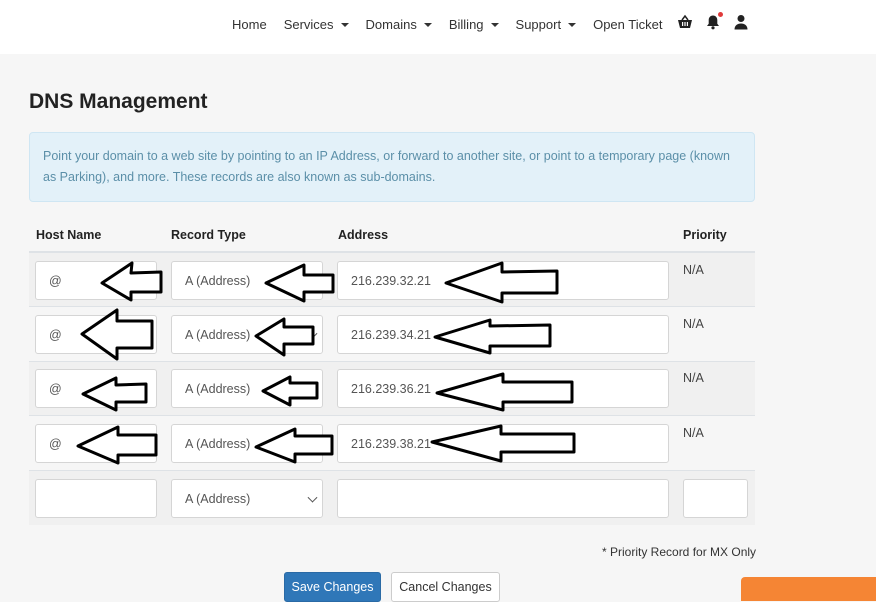  I want to click on nav-icons, so click(719, 21).